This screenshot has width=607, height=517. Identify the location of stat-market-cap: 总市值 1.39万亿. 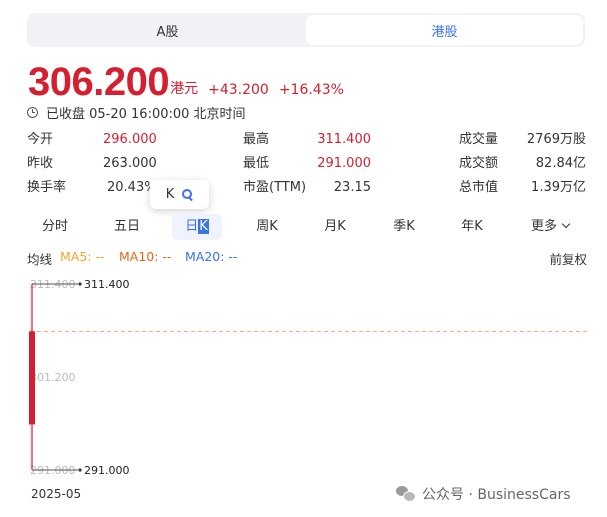
(522, 188).